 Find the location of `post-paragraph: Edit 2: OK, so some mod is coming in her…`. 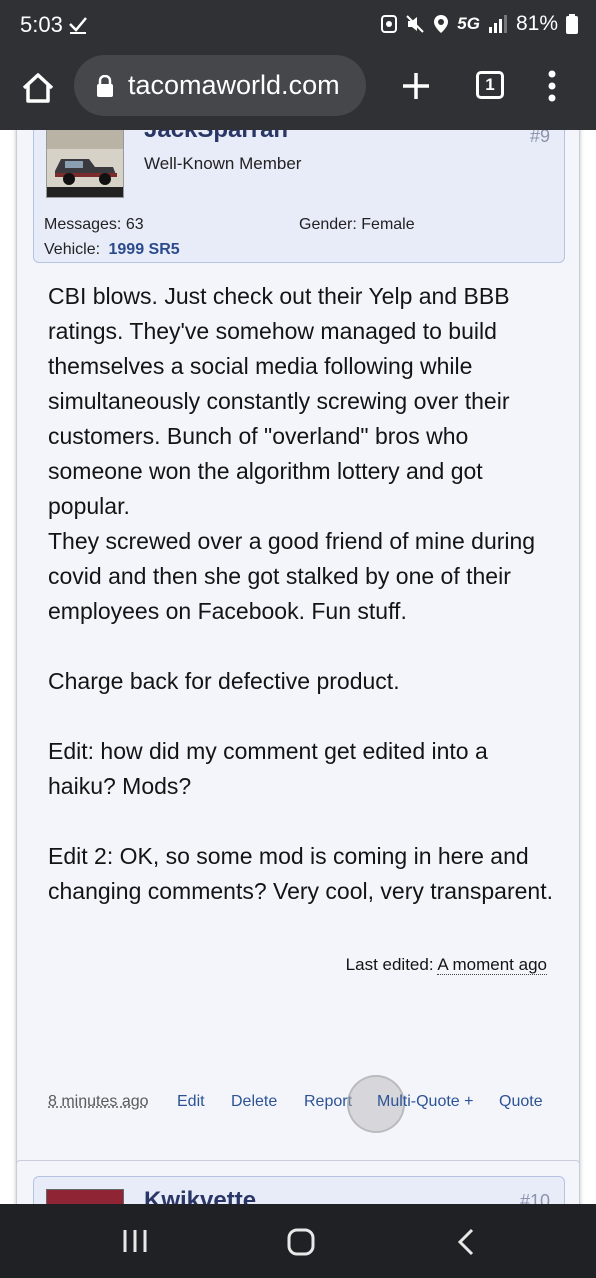

post-paragraph: Edit 2: OK, so some mod is coming in her… is located at coordinates (300, 873).